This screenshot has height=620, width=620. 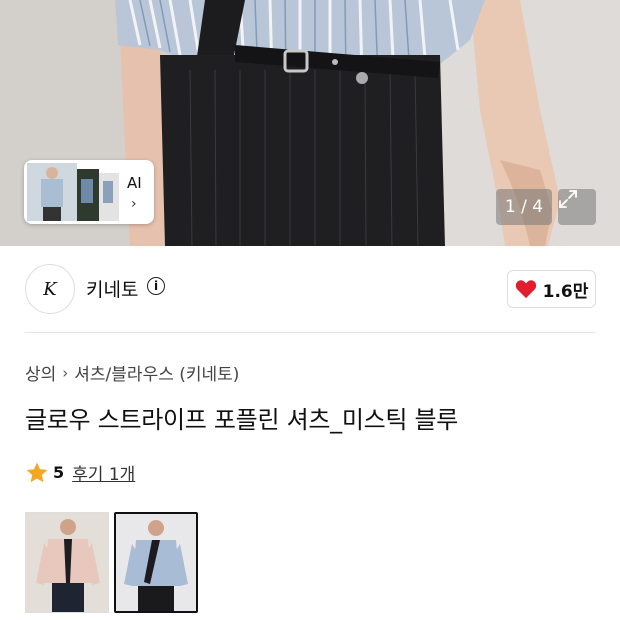 I want to click on ai-lookbook-chip: AI ›, so click(x=89, y=192).